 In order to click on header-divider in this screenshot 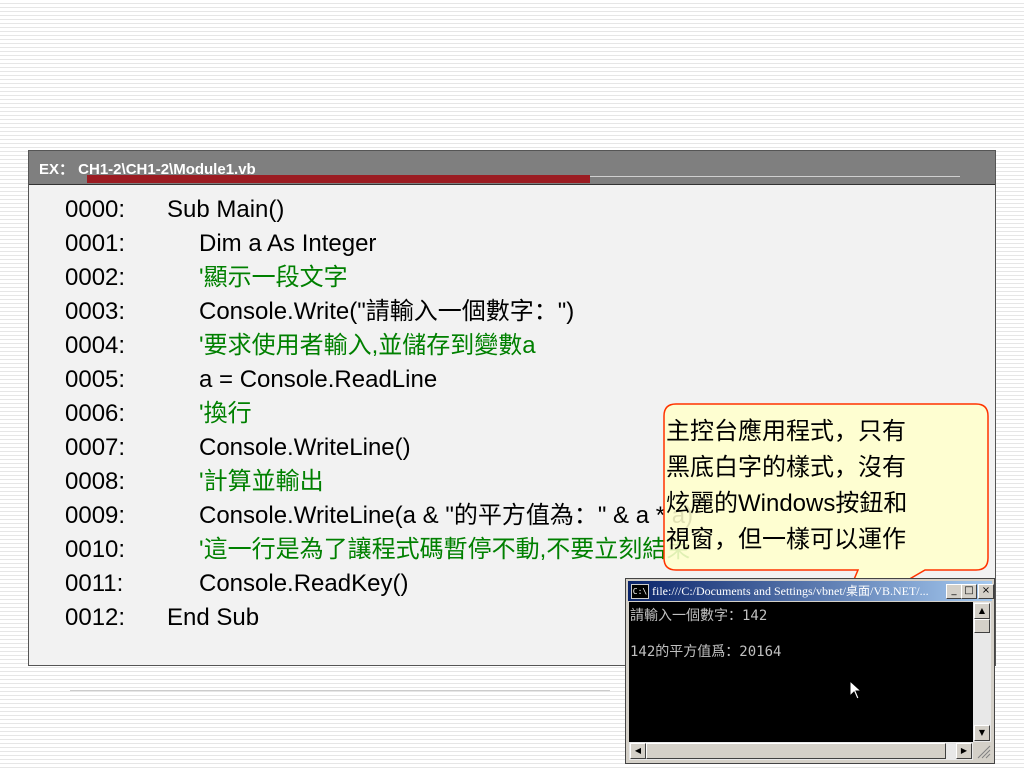, I will do `click(775, 176)`.